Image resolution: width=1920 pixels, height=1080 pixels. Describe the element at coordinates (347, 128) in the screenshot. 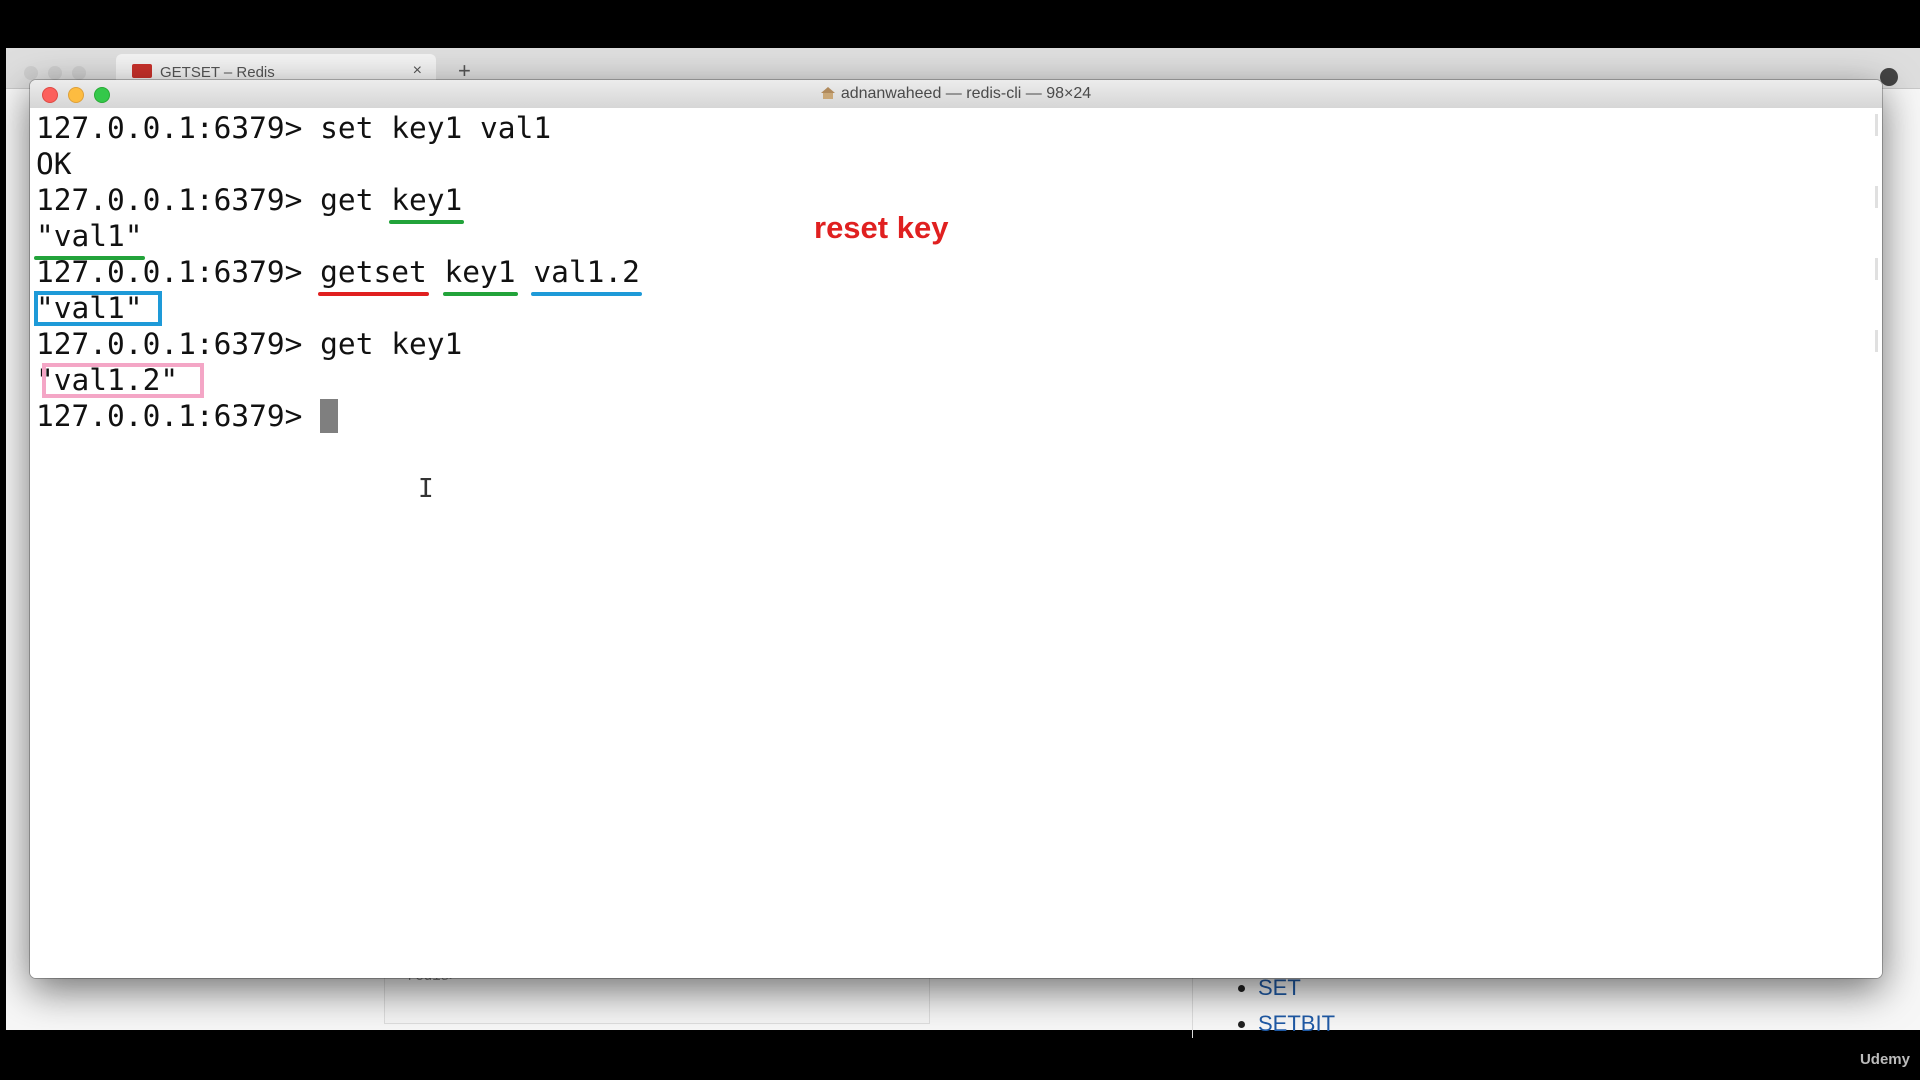

I see `command: set` at that location.